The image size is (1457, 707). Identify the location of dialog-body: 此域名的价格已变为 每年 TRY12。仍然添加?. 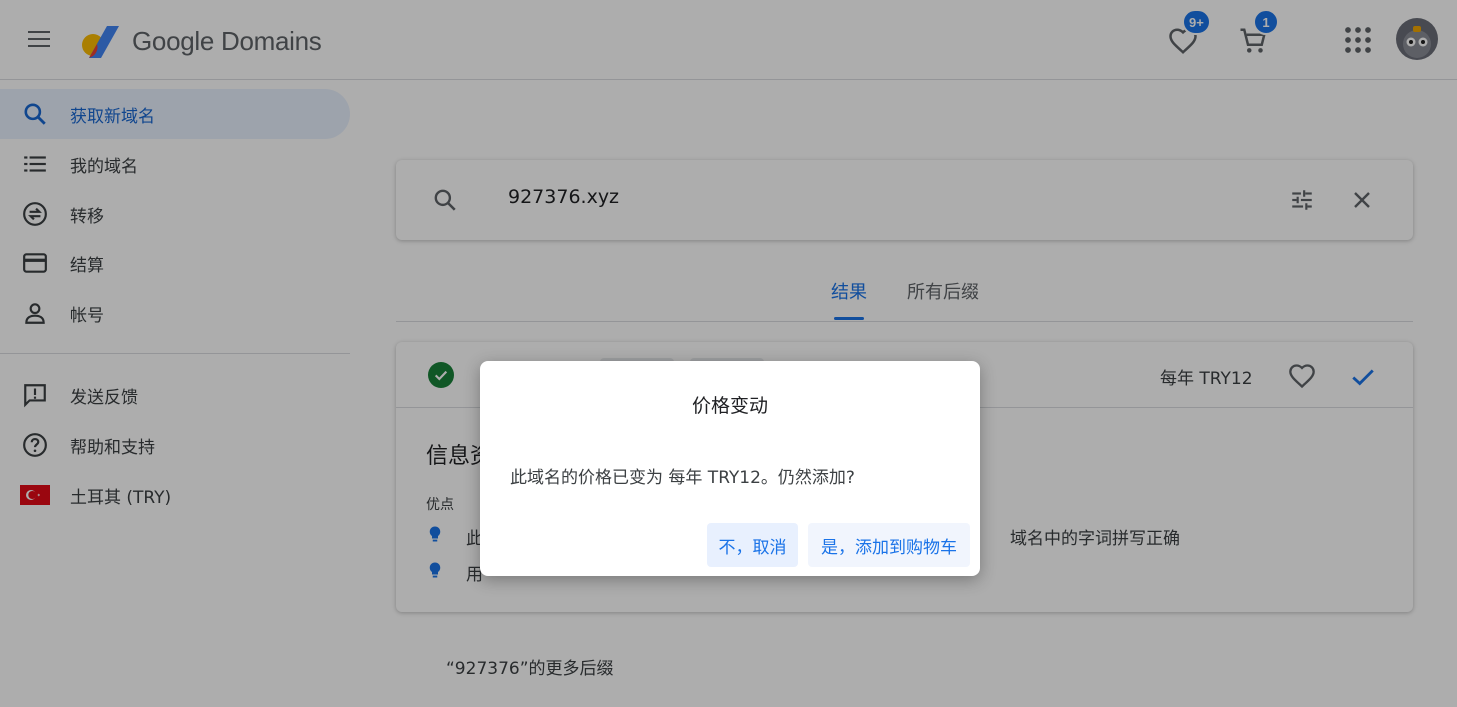
(682, 478).